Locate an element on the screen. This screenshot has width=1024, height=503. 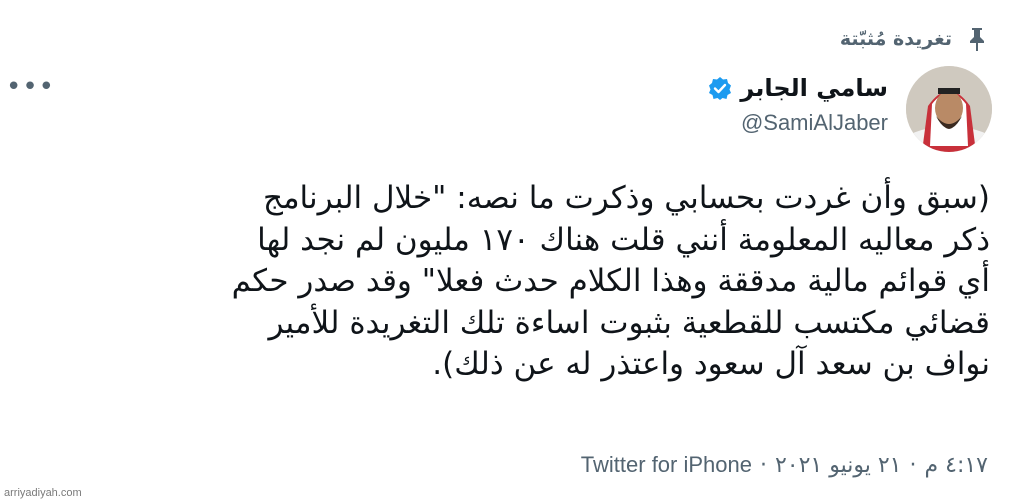
tweet-time: ٤:١٧ م is located at coordinates (957, 465).